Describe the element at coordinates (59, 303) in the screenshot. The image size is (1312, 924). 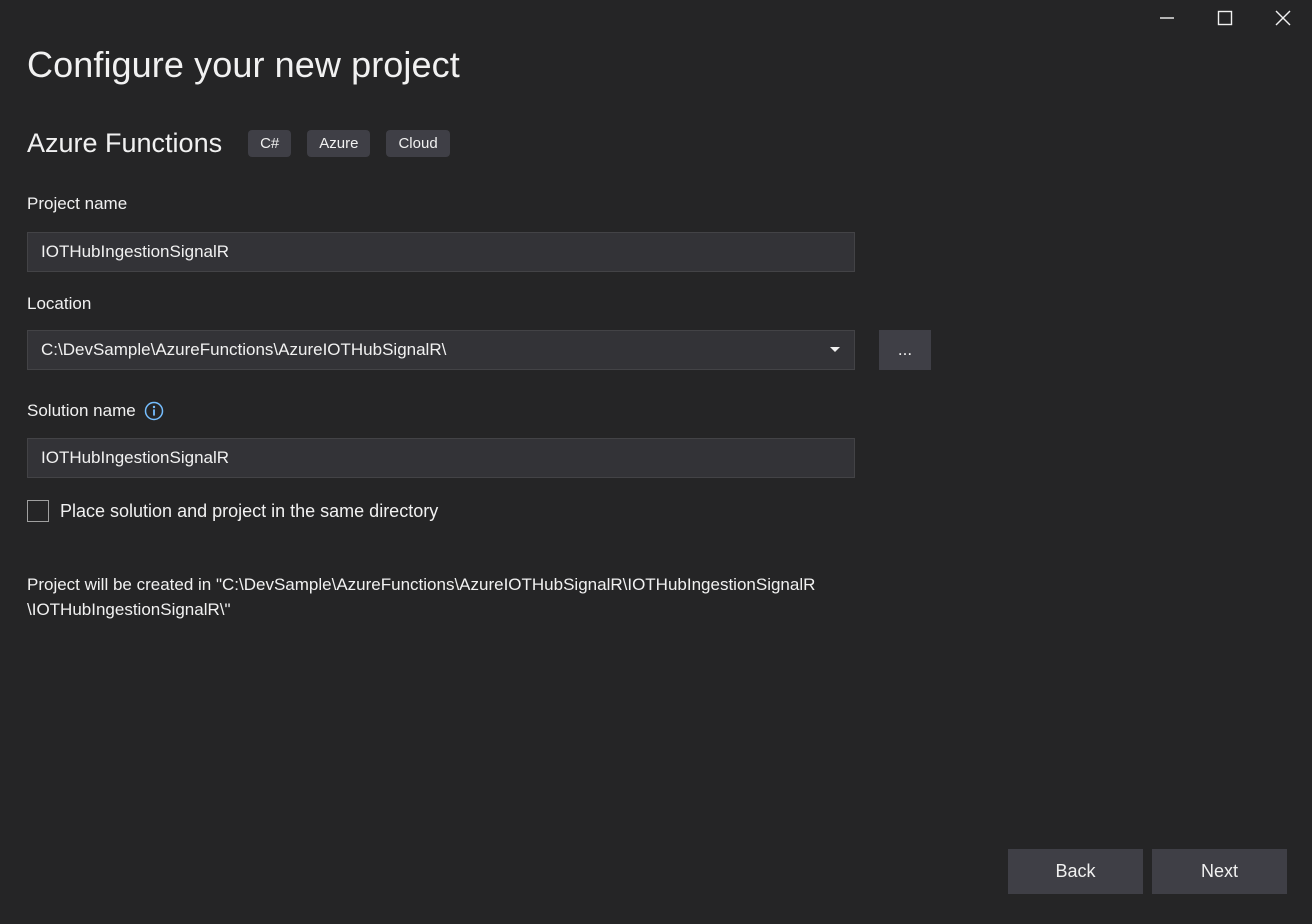
I see `location-label: Location` at that location.